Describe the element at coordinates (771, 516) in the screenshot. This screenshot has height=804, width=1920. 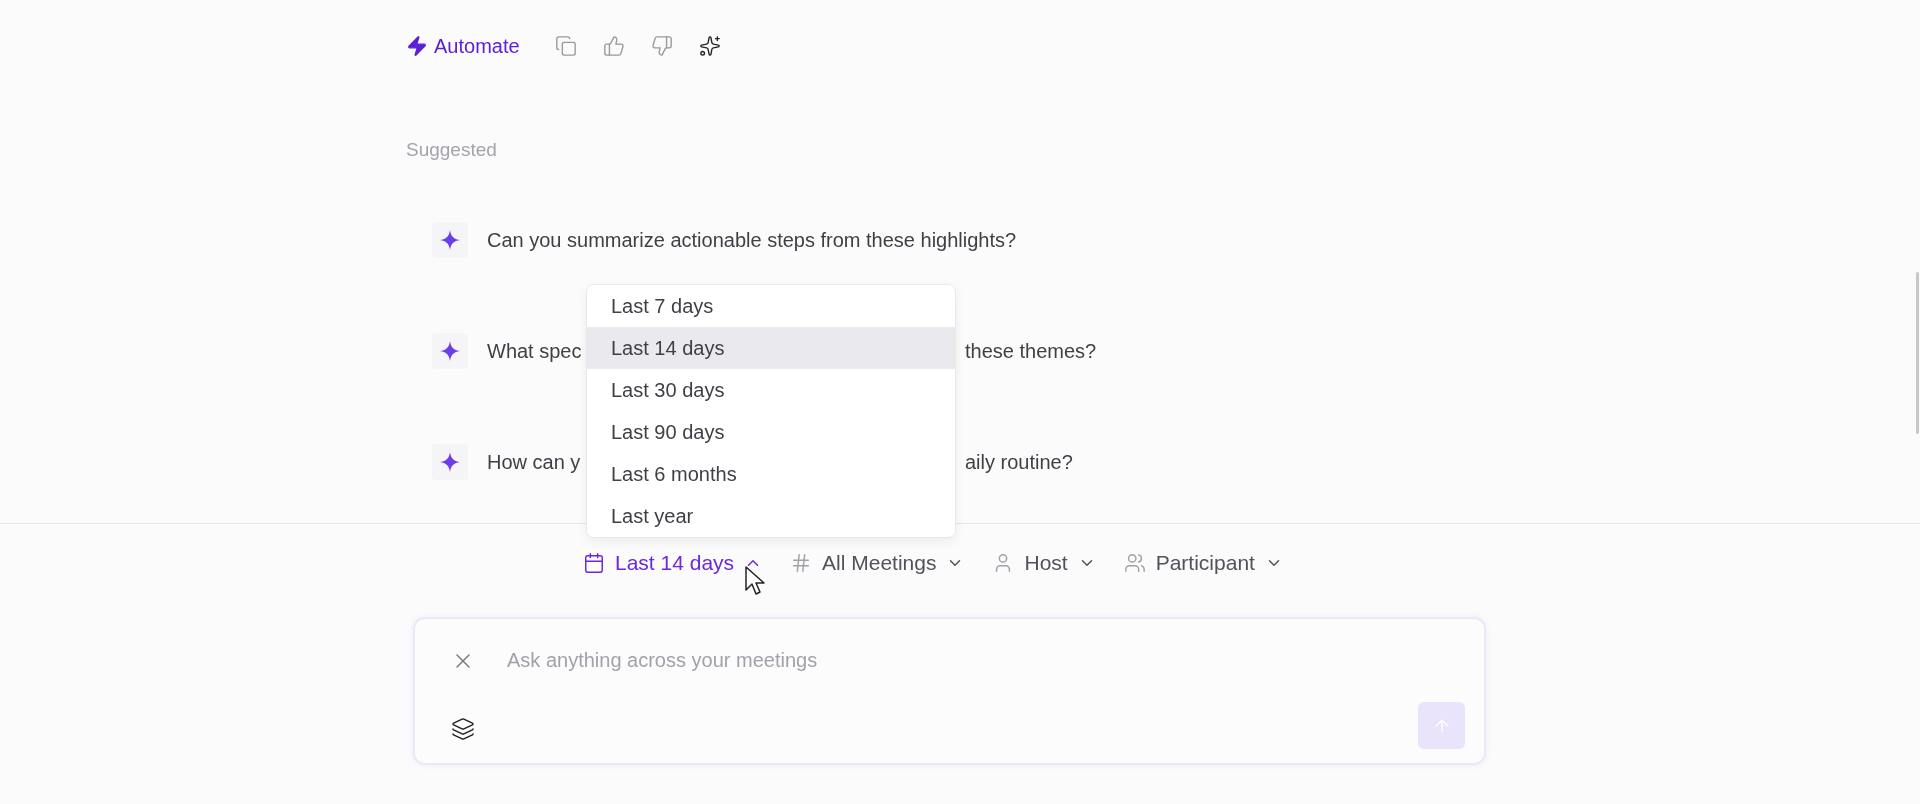
I see `menu-item: Last year` at that location.